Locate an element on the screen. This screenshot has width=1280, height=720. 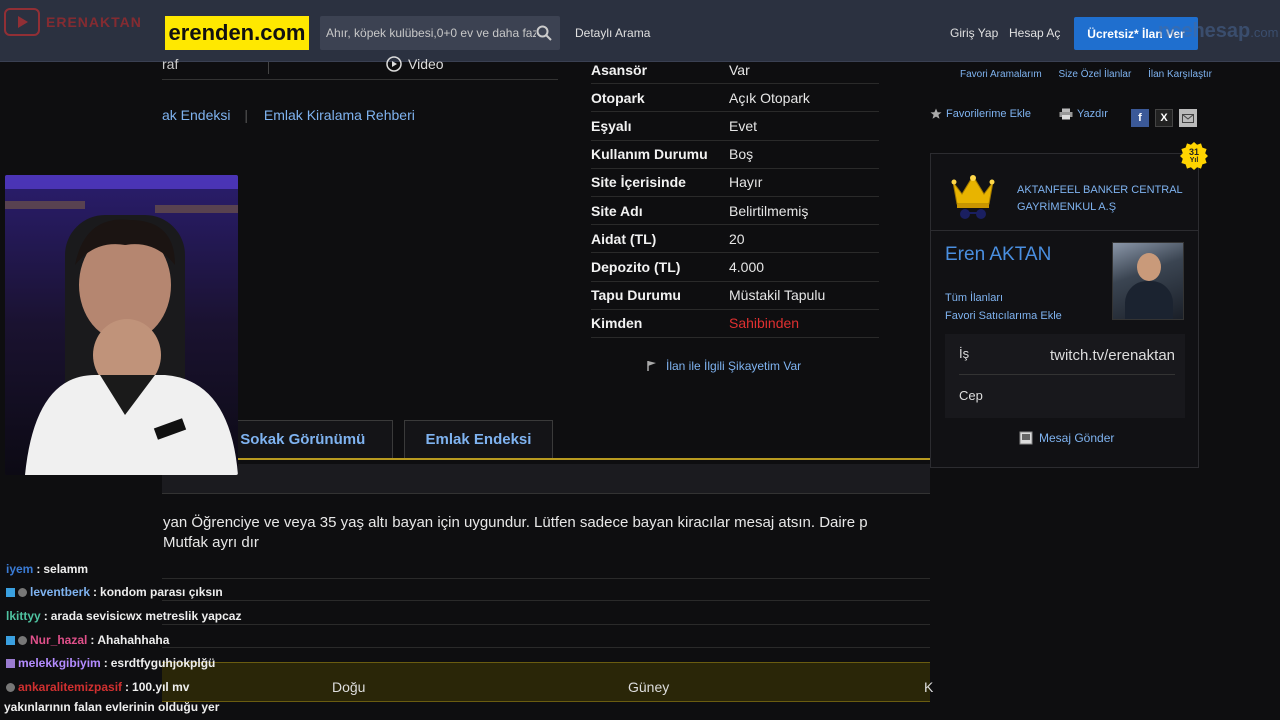
chat-text: 100.yıl mv is located at coordinates (161, 687).